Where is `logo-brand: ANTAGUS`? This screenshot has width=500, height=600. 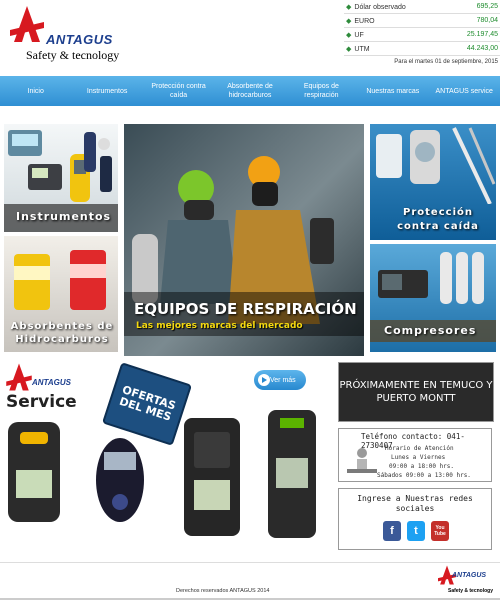 logo-brand: ANTAGUS is located at coordinates (79, 39).